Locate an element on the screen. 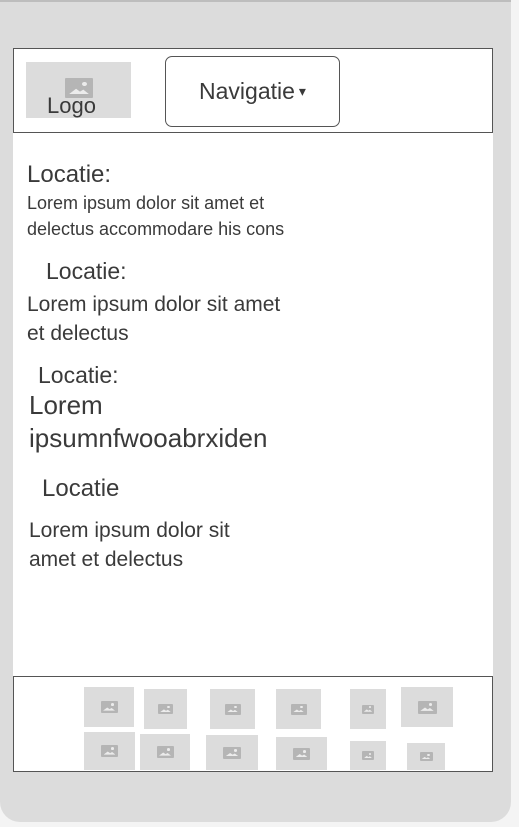  logo-label: Logo is located at coordinates (71, 105).